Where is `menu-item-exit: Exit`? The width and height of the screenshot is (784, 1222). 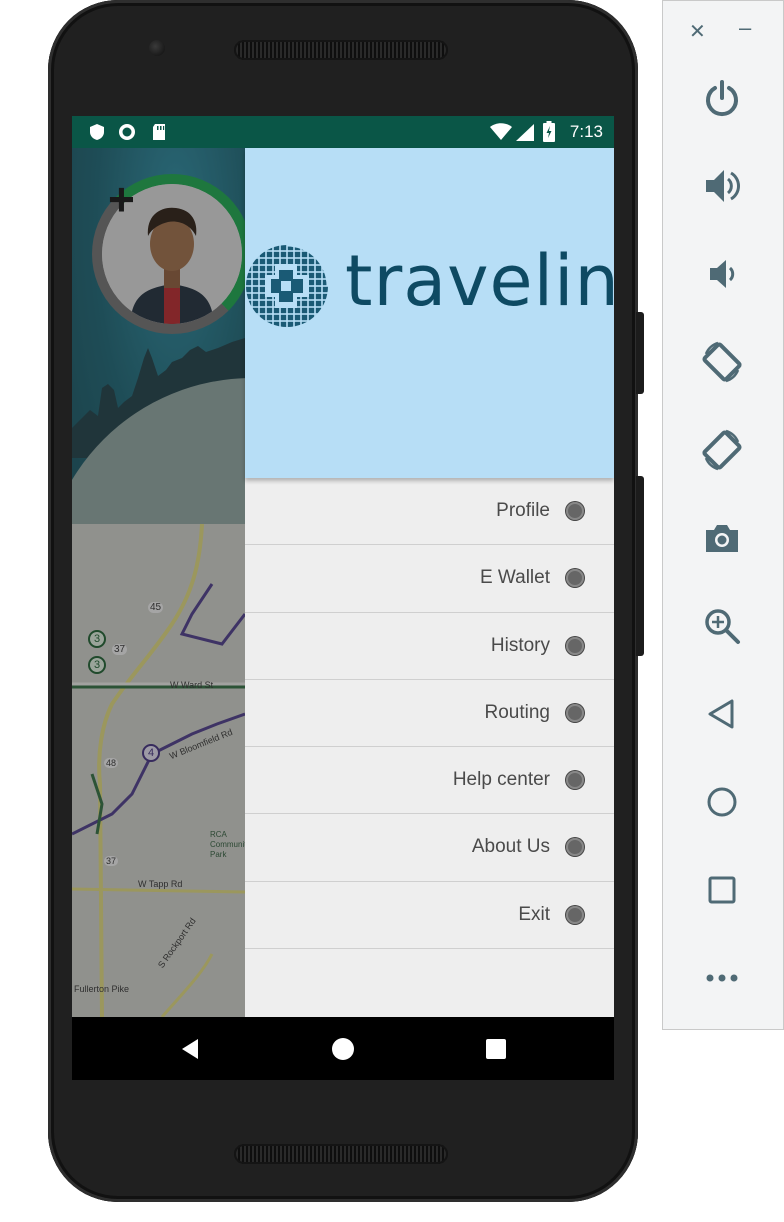 menu-item-exit: Exit is located at coordinates (429, 916).